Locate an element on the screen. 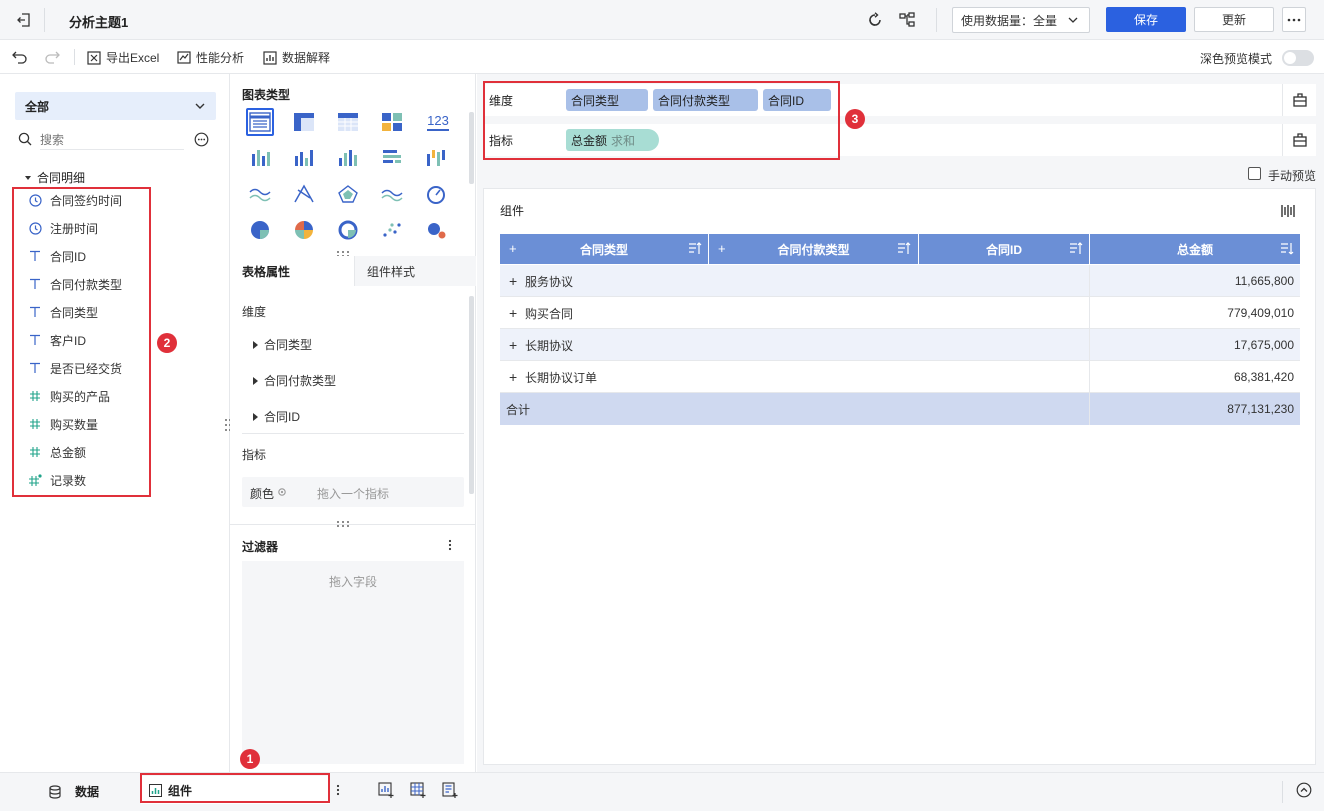 The width and height of the screenshot is (1324, 811). update-button: 更新 is located at coordinates (1234, 19).